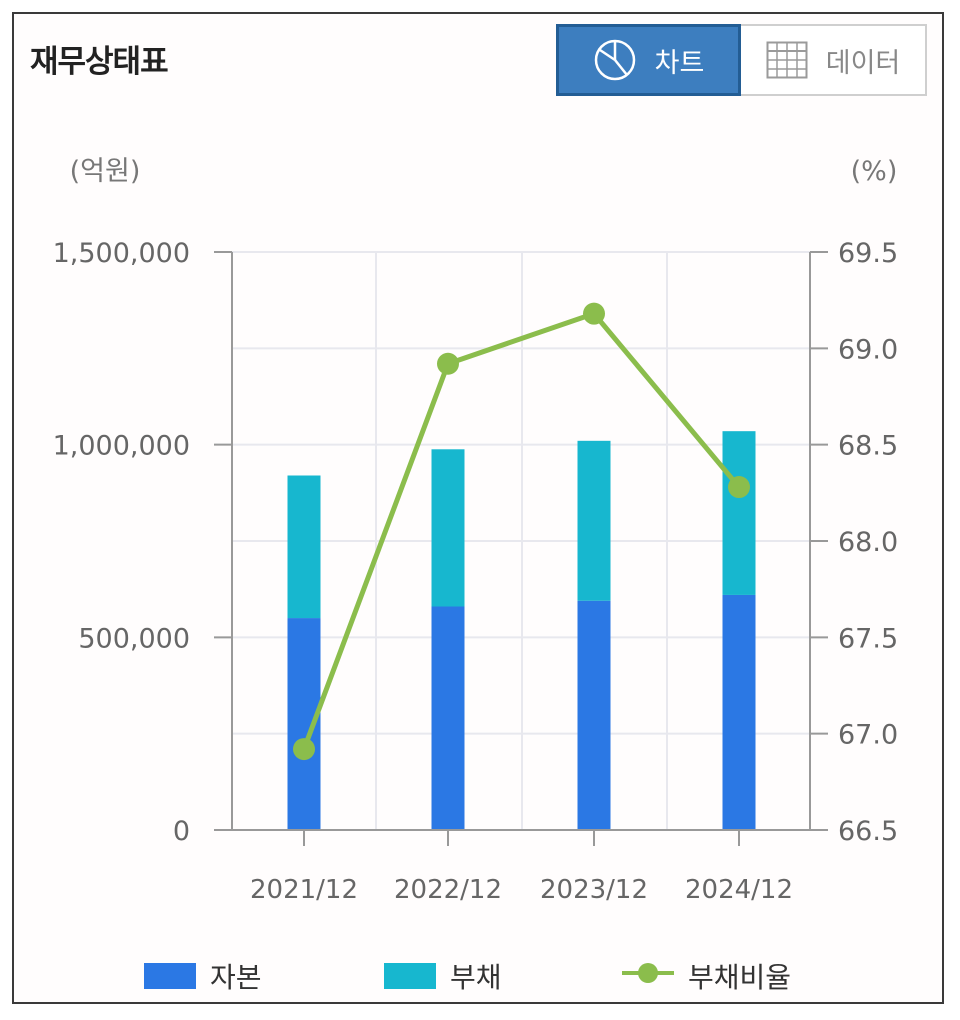 The image size is (960, 1020). What do you see at coordinates (304, 890) in the screenshot?
I see `x-axis-tick-label: 2021/12` at bounding box center [304, 890].